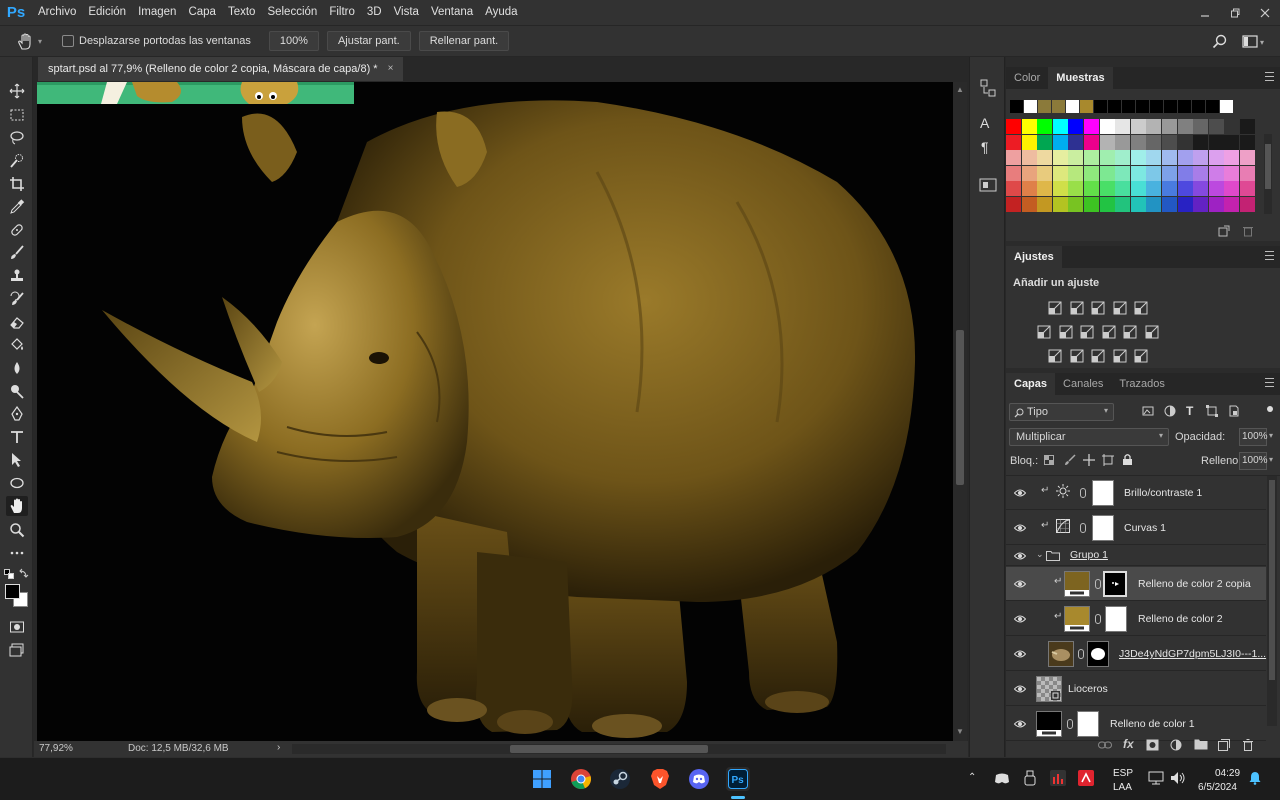  I want to click on layer-row-curves: ↵ Curvas 1, so click(1136, 528).